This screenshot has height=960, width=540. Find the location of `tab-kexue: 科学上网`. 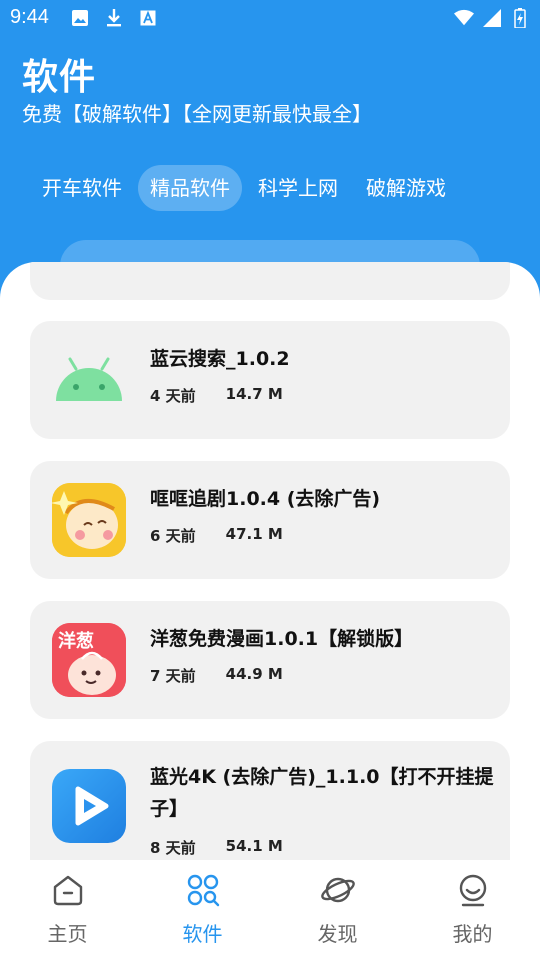

tab-kexue: 科学上网 is located at coordinates (298, 188).